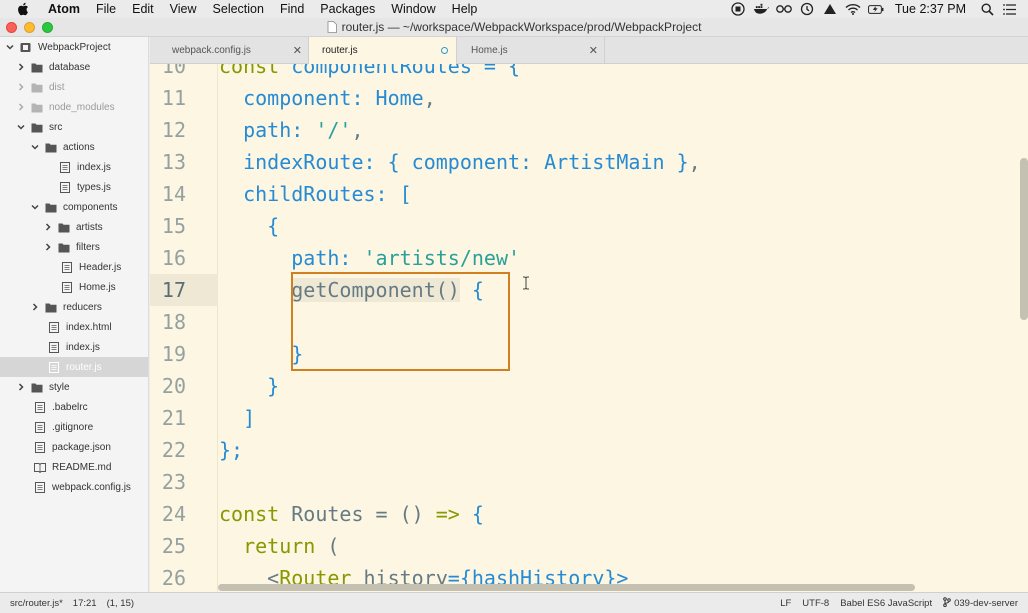 This screenshot has width=1028, height=613. Describe the element at coordinates (74, 487) in the screenshot. I see `tree-item-webpack-config: webpack.config.js` at that location.